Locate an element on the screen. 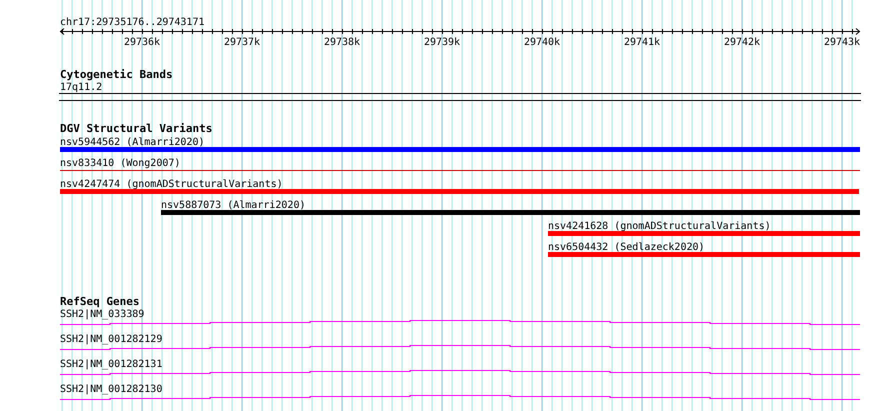 The image size is (890, 411). variant-line is located at coordinates (460, 170).